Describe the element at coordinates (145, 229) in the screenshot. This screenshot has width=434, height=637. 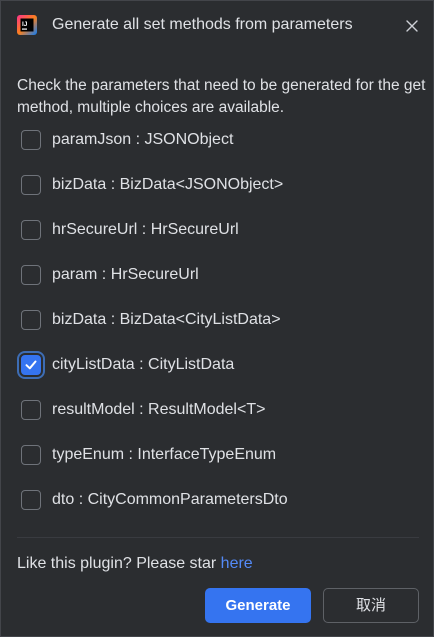
I see `parameter-label: hrSecureUrl : HrSecureUrl` at that location.